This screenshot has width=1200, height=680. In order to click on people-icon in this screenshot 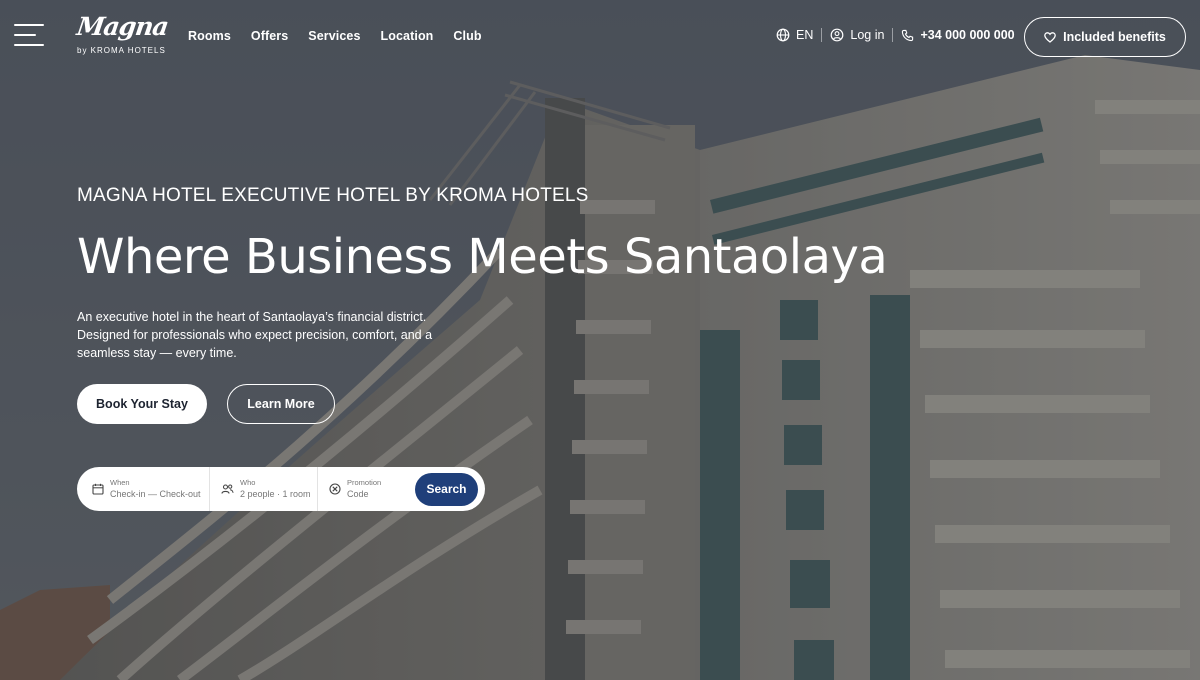, I will do `click(227, 489)`.